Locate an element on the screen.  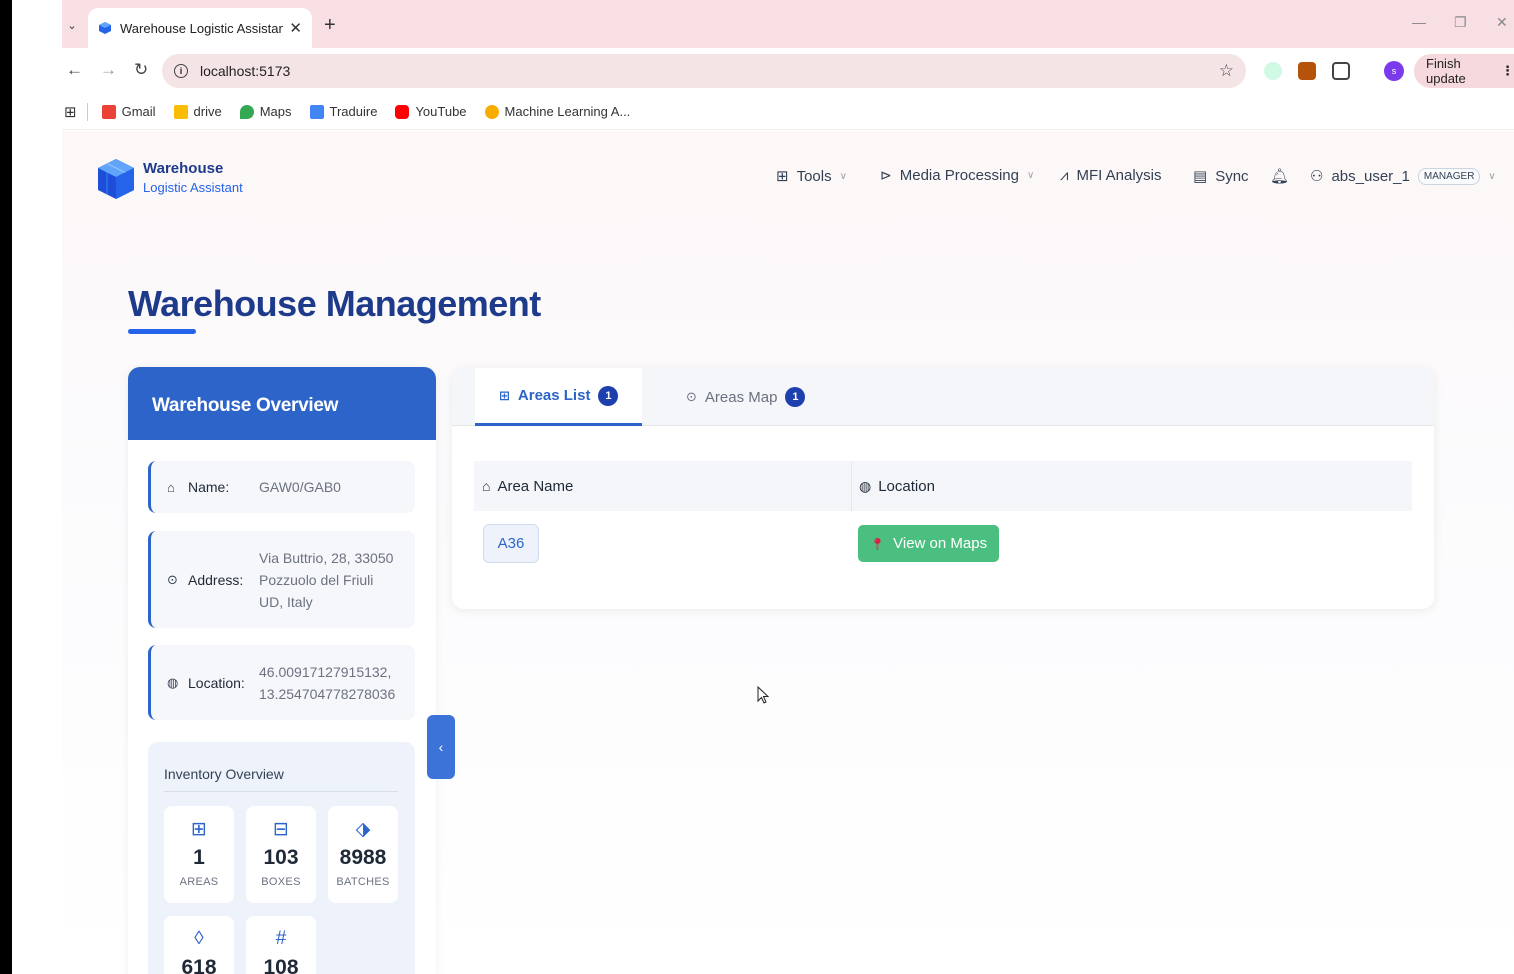
browser-tab: Warehouse Logistic Assistant ✕ is located at coordinates (200, 28).